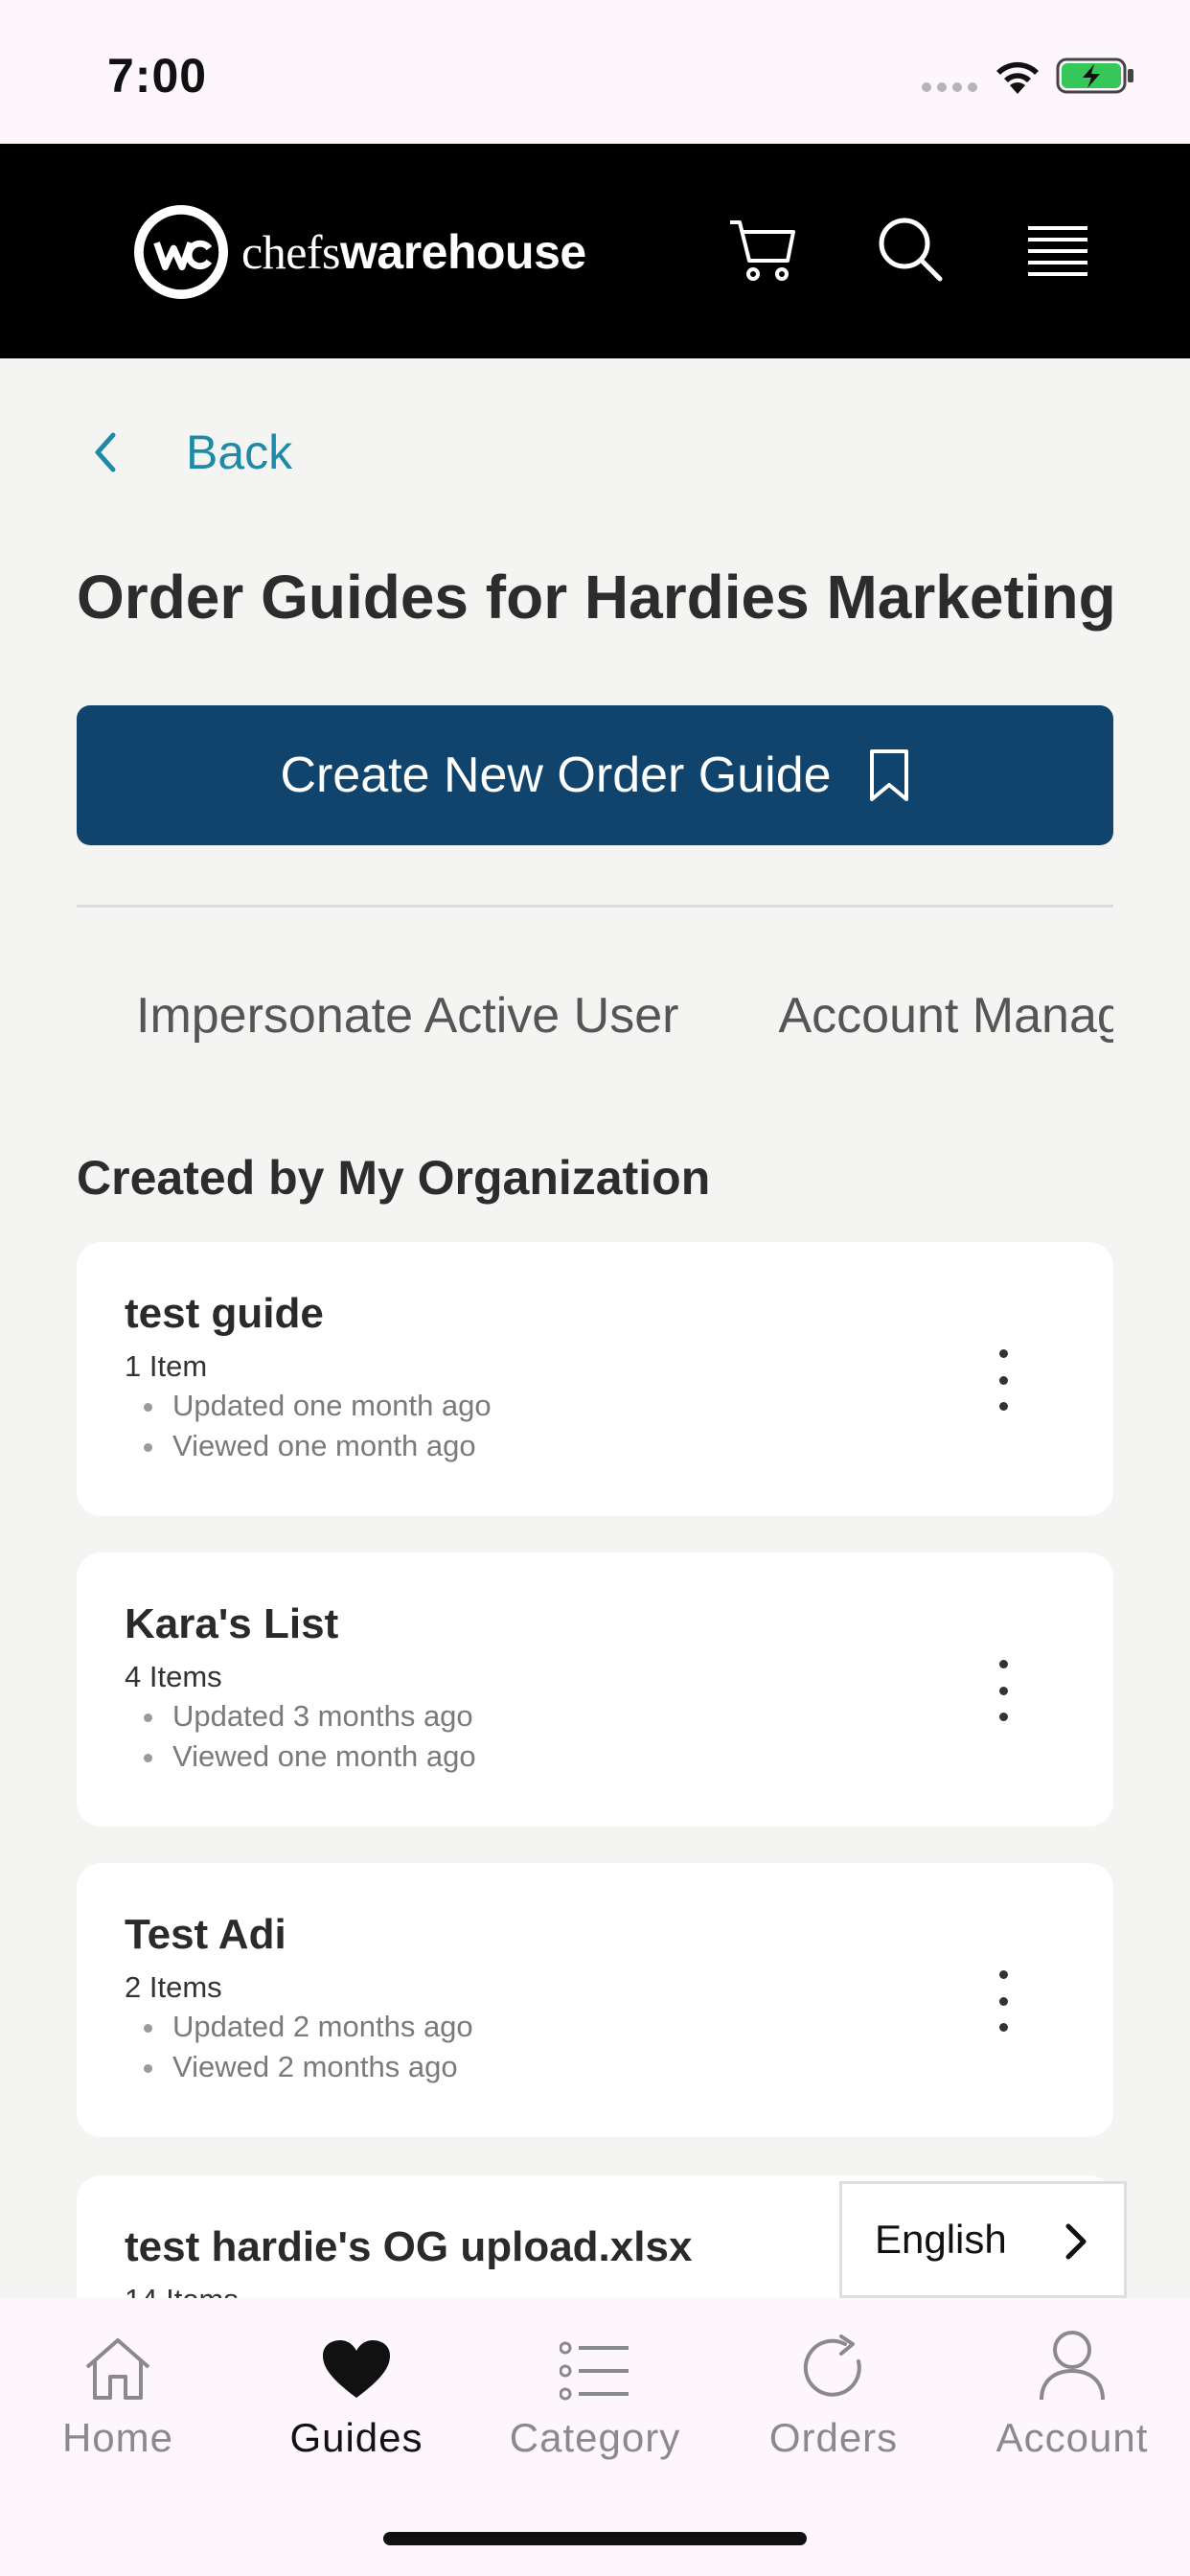  I want to click on language-label: English, so click(941, 2239).